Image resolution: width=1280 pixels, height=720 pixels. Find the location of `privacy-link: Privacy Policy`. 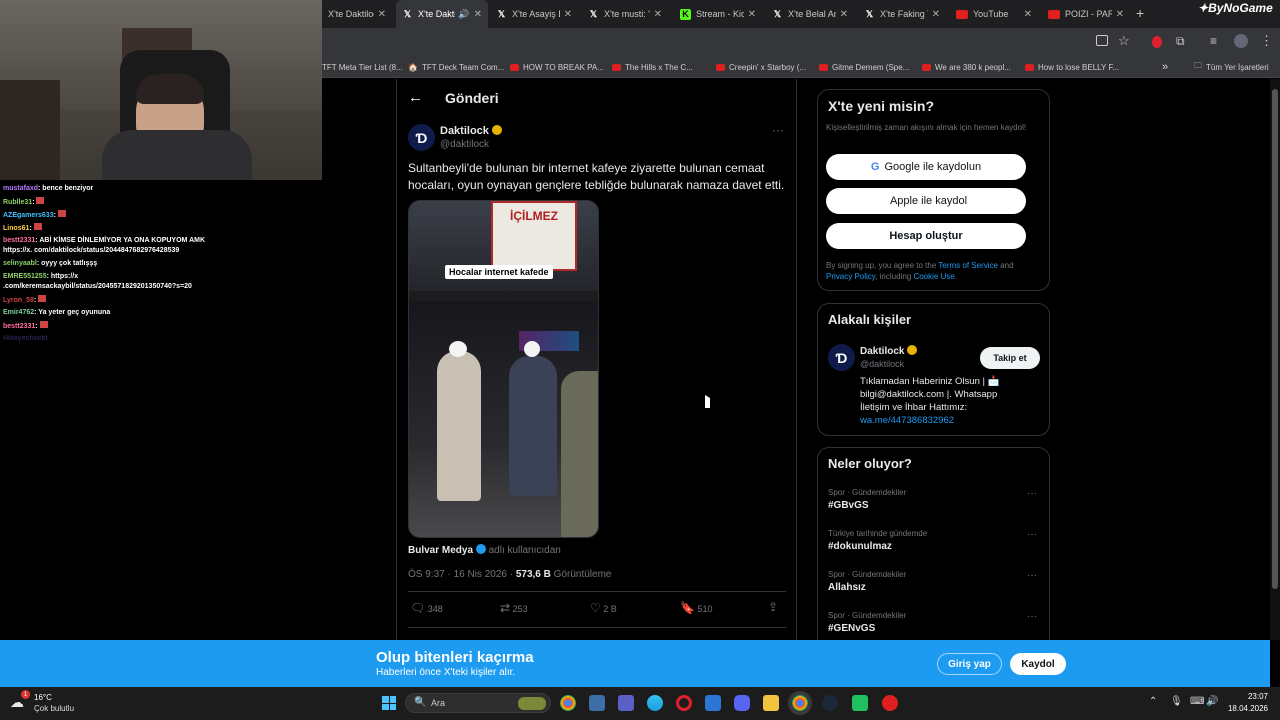

privacy-link: Privacy Policy is located at coordinates (850, 276).